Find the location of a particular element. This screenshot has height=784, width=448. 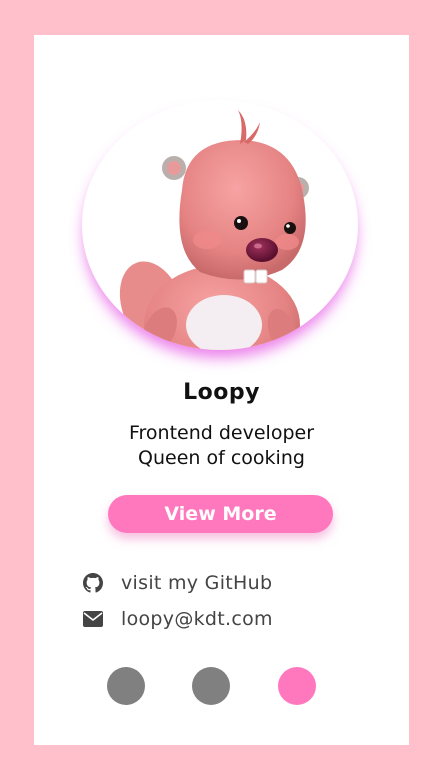

profile-bio-line-1: Frontend developer is located at coordinates (221, 433).